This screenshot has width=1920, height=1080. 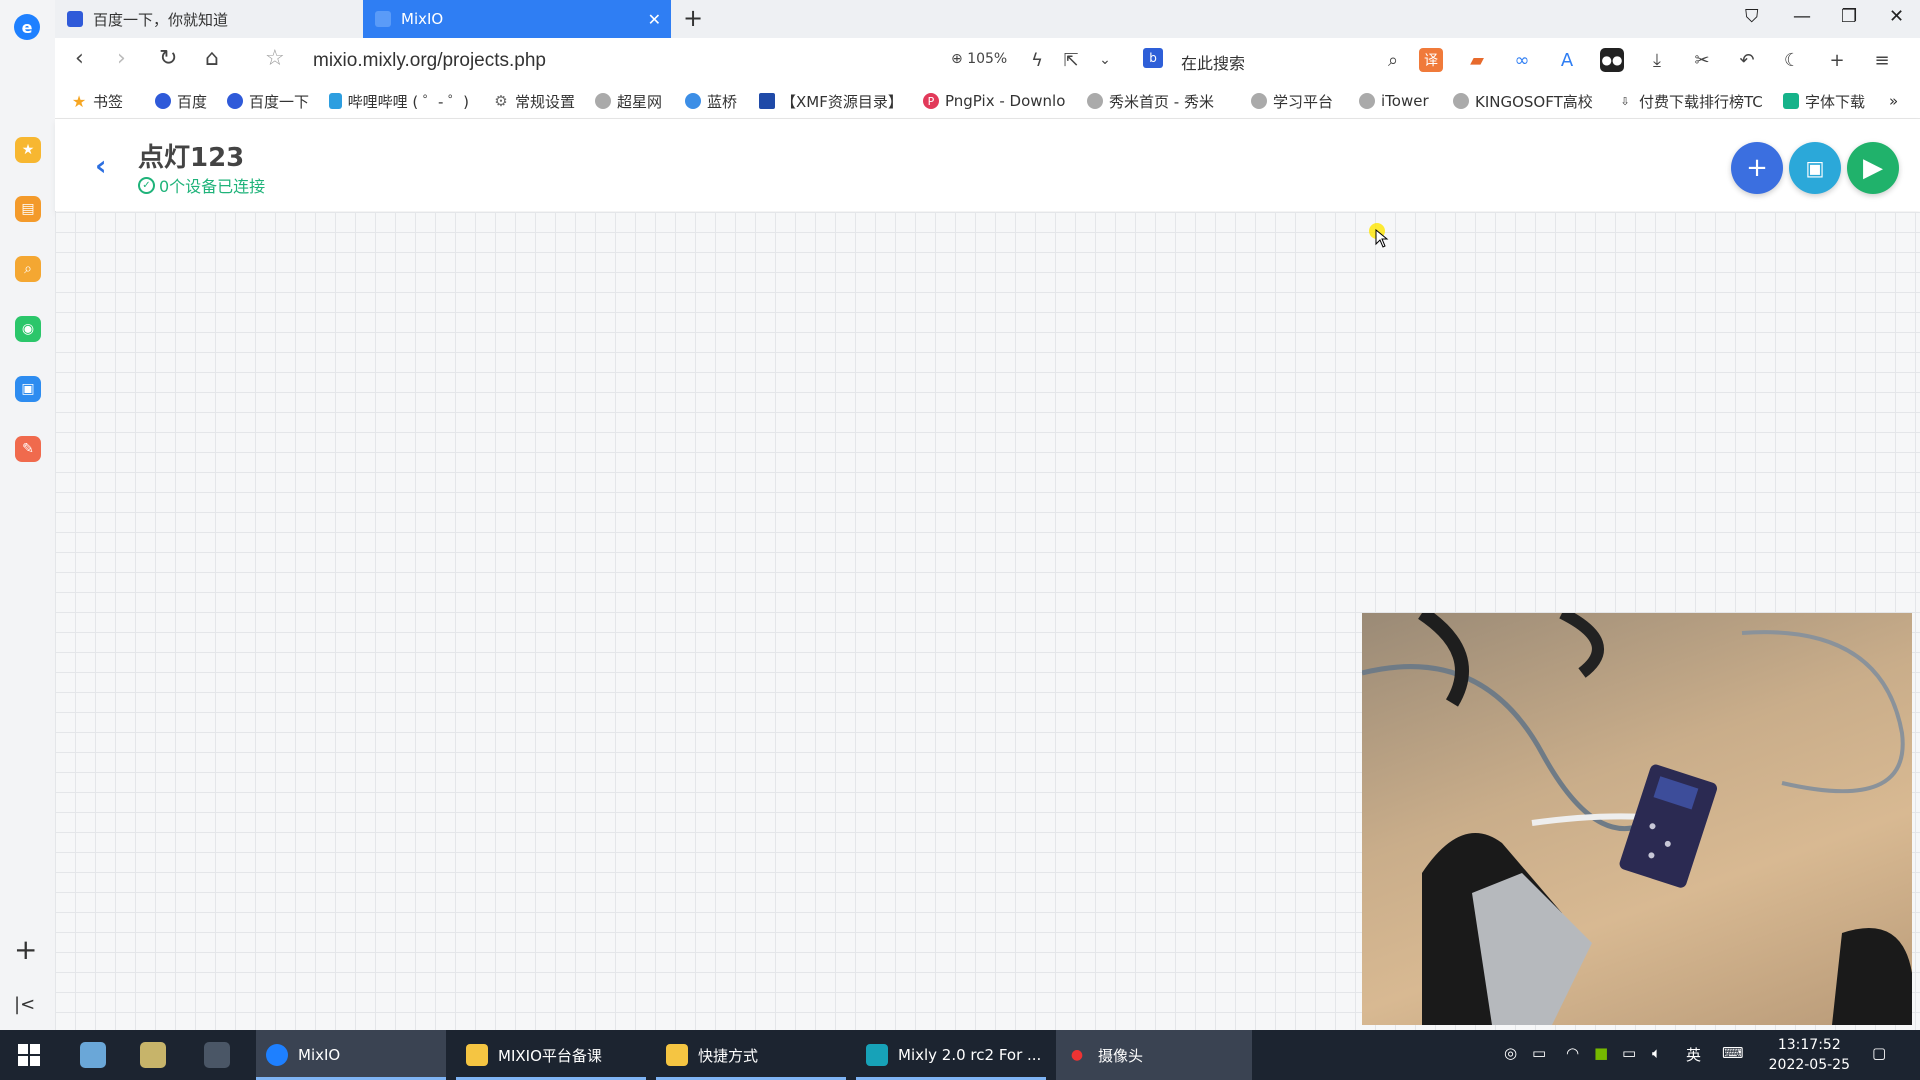 What do you see at coordinates (1071, 60) in the screenshot?
I see `share-icon: ⇱` at bounding box center [1071, 60].